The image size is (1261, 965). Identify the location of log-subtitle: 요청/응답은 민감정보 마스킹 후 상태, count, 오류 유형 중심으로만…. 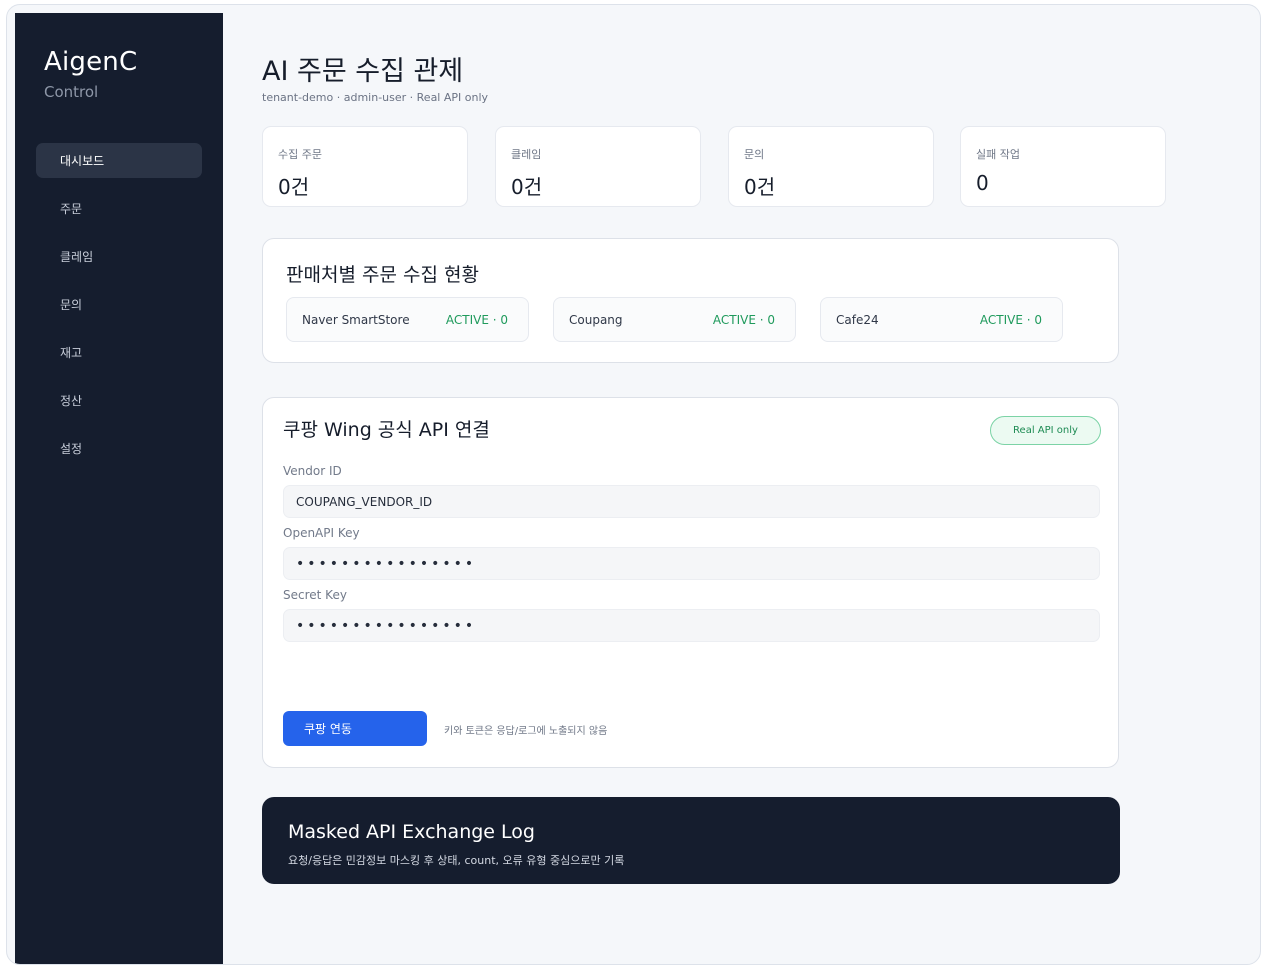
(456, 860).